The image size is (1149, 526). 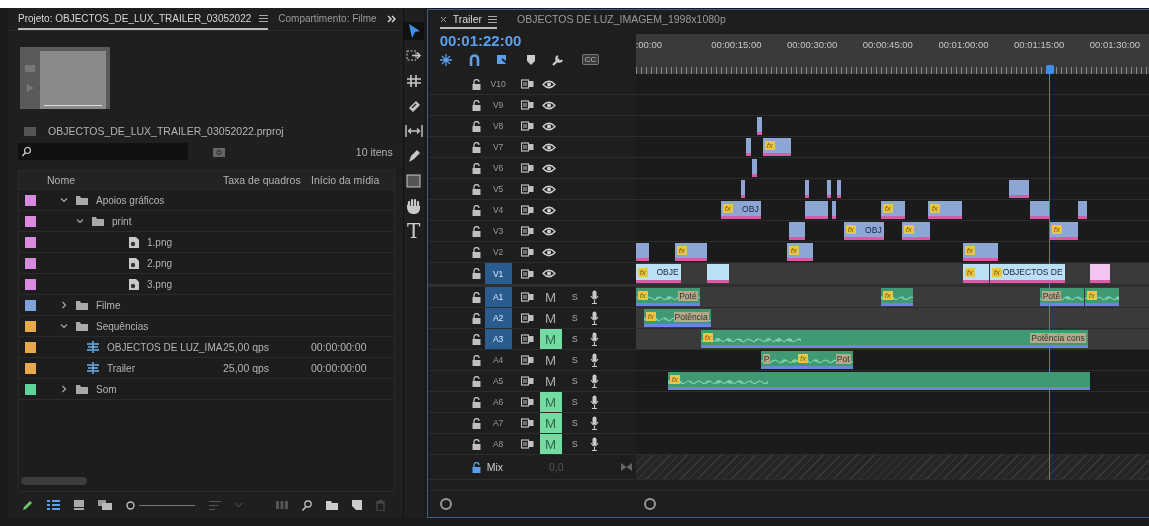 What do you see at coordinates (1040, 44) in the screenshot?
I see `ruler-label: 00:01:15:00` at bounding box center [1040, 44].